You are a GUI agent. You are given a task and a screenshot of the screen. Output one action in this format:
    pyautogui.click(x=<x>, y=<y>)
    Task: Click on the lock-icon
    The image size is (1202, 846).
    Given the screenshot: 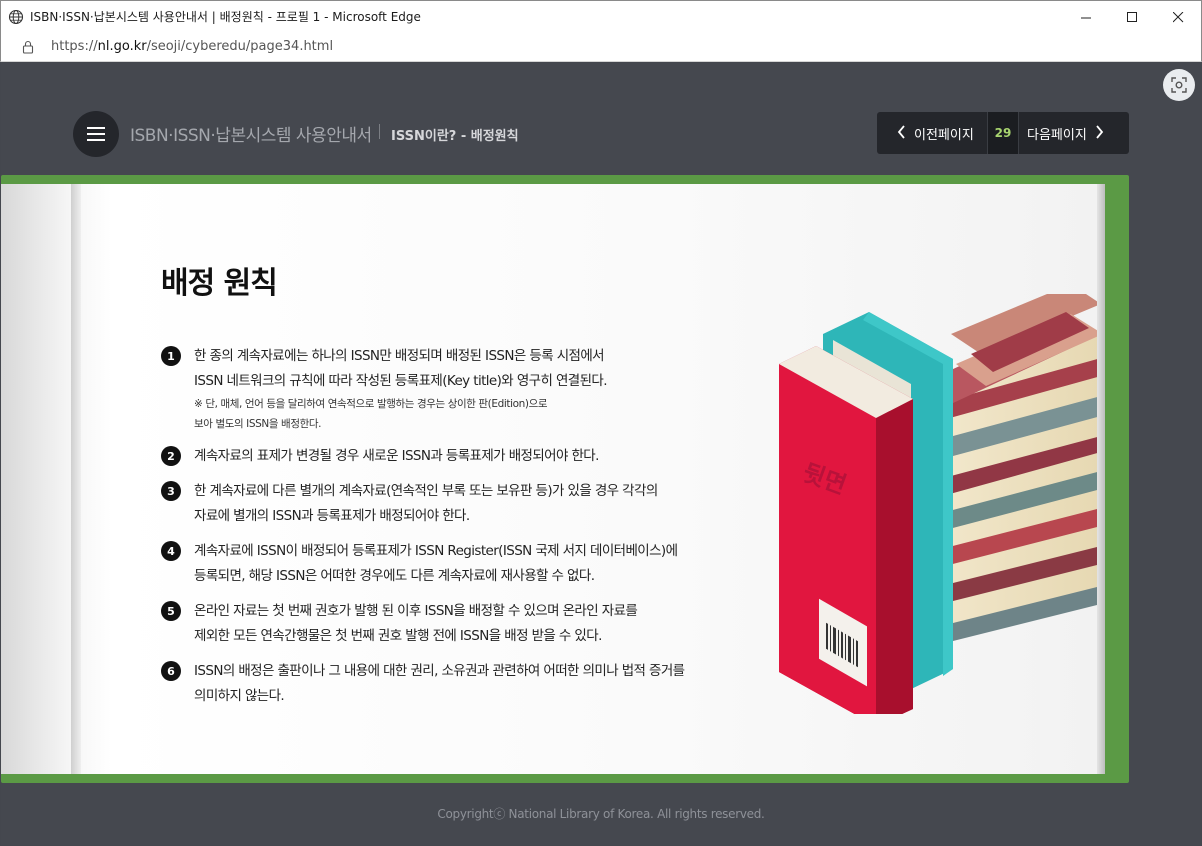 What is the action you would take?
    pyautogui.click(x=28, y=47)
    